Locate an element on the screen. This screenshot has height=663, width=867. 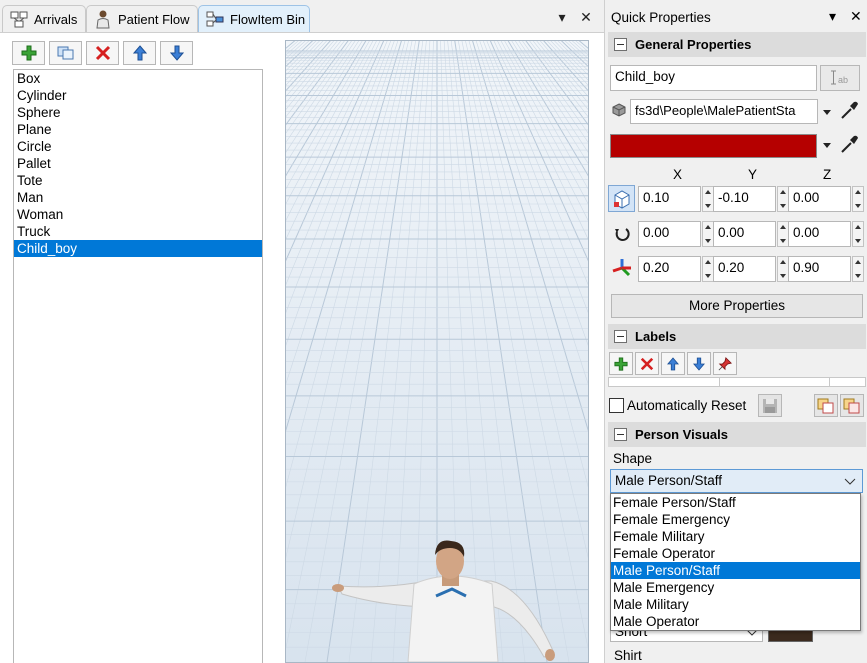
flowitem-list-item: Box is located at coordinates (138, 78).